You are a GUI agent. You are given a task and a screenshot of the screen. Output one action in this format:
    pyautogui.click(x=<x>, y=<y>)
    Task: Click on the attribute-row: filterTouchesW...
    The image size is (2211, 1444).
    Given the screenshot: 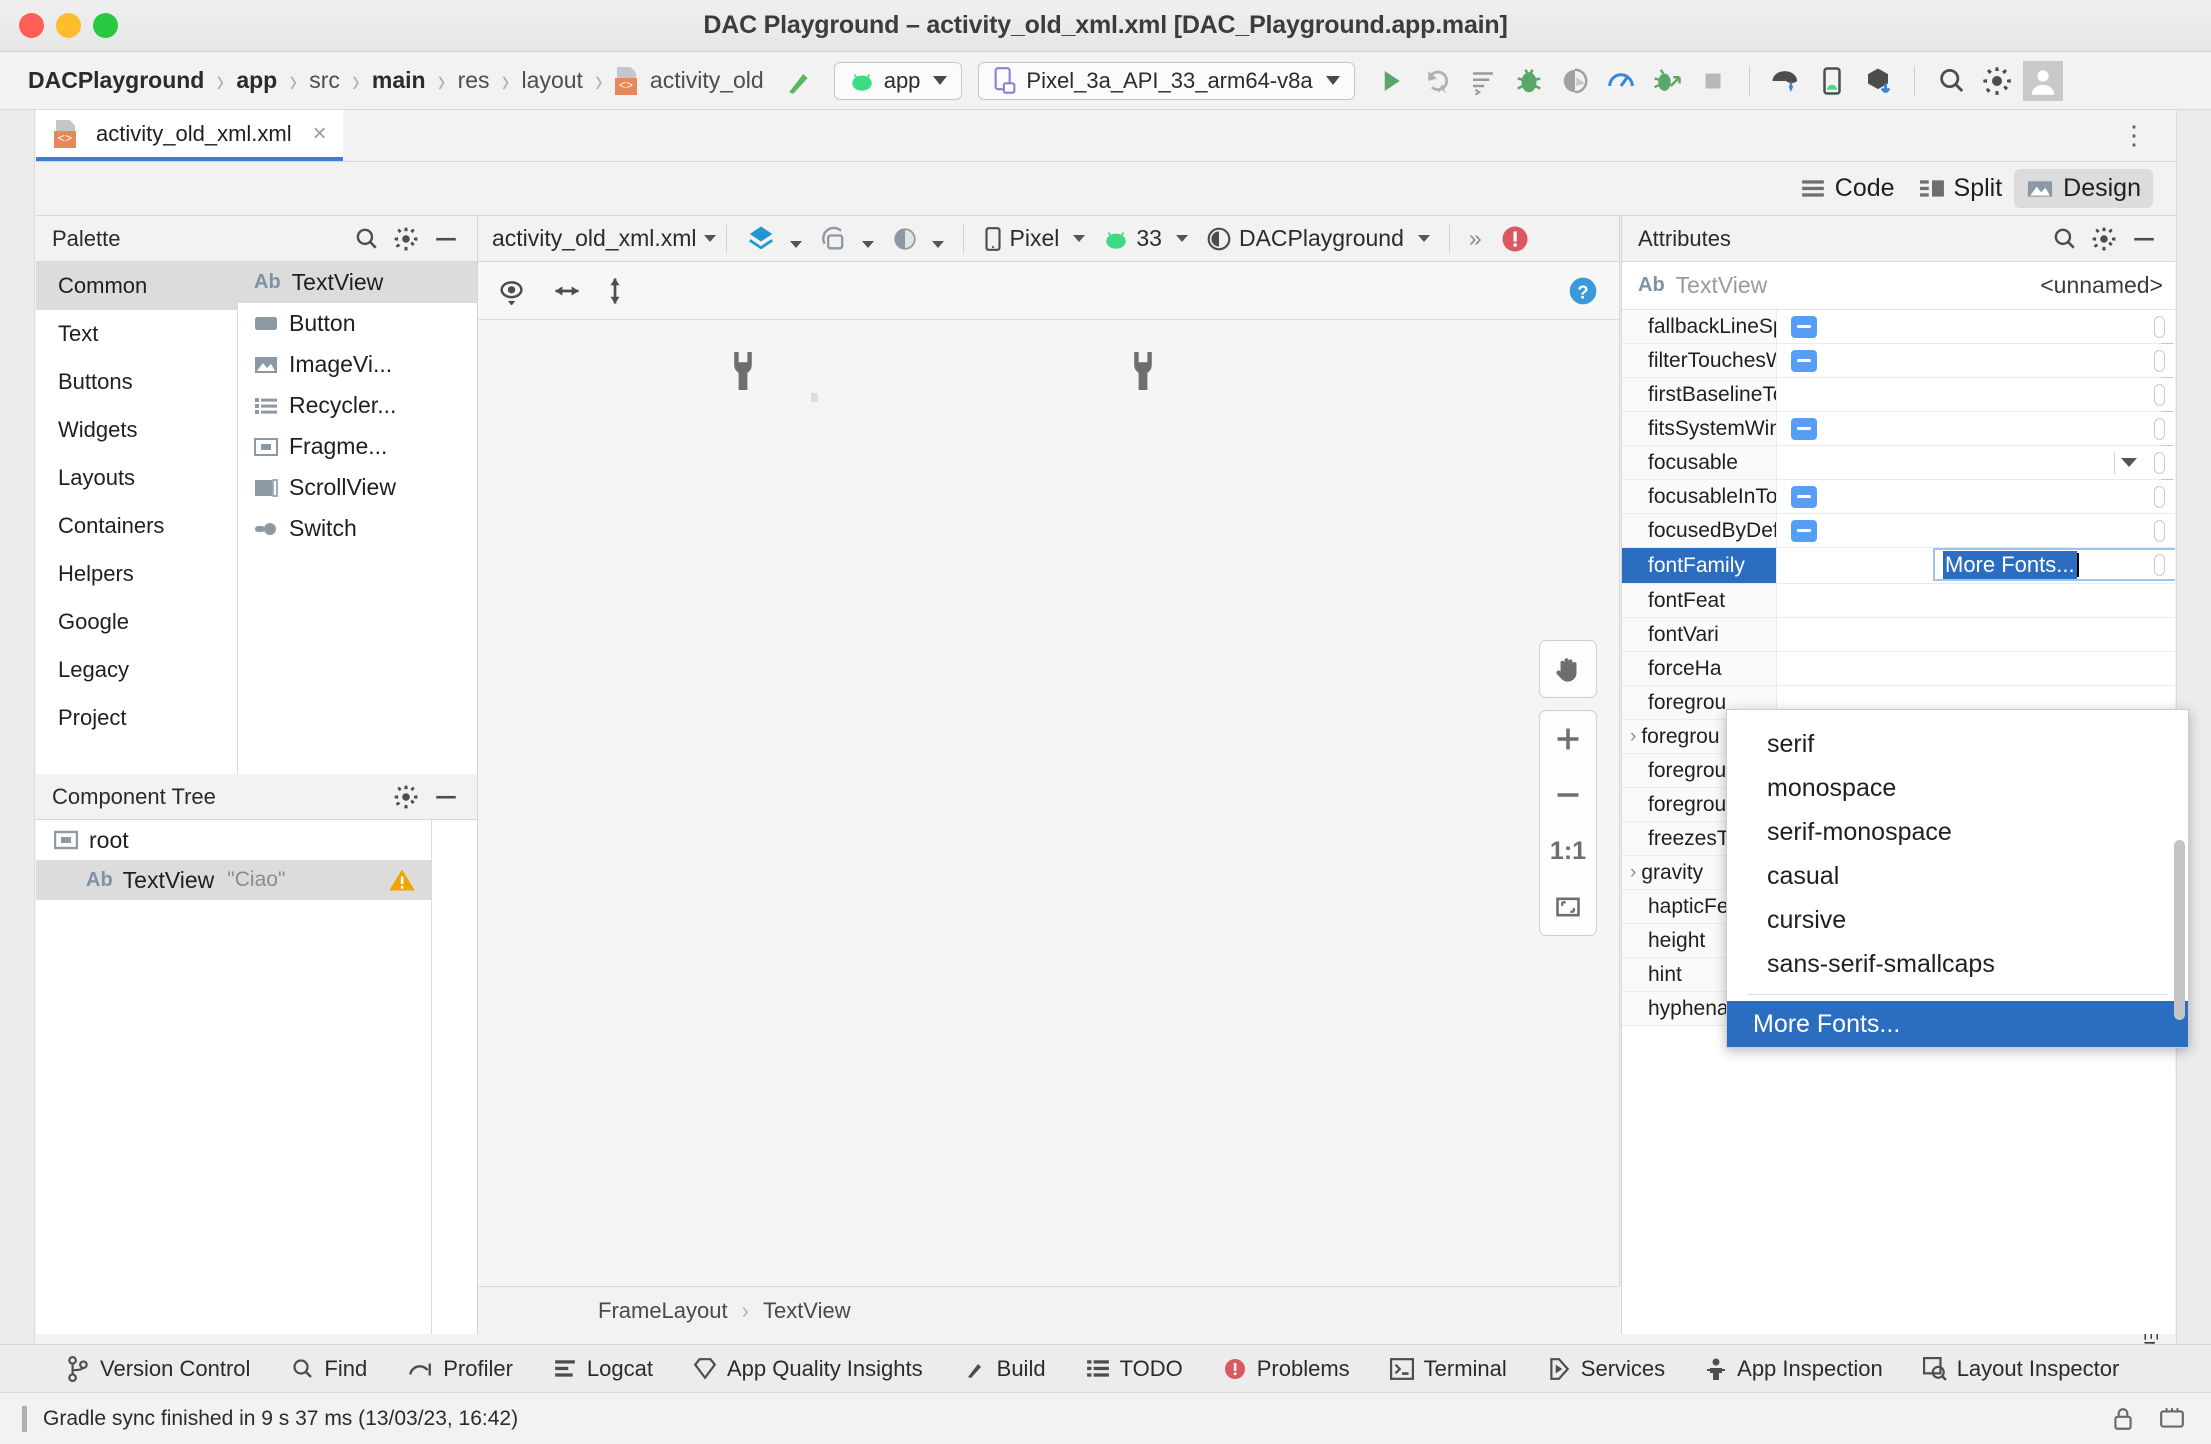 What is the action you would take?
    pyautogui.click(x=1898, y=361)
    